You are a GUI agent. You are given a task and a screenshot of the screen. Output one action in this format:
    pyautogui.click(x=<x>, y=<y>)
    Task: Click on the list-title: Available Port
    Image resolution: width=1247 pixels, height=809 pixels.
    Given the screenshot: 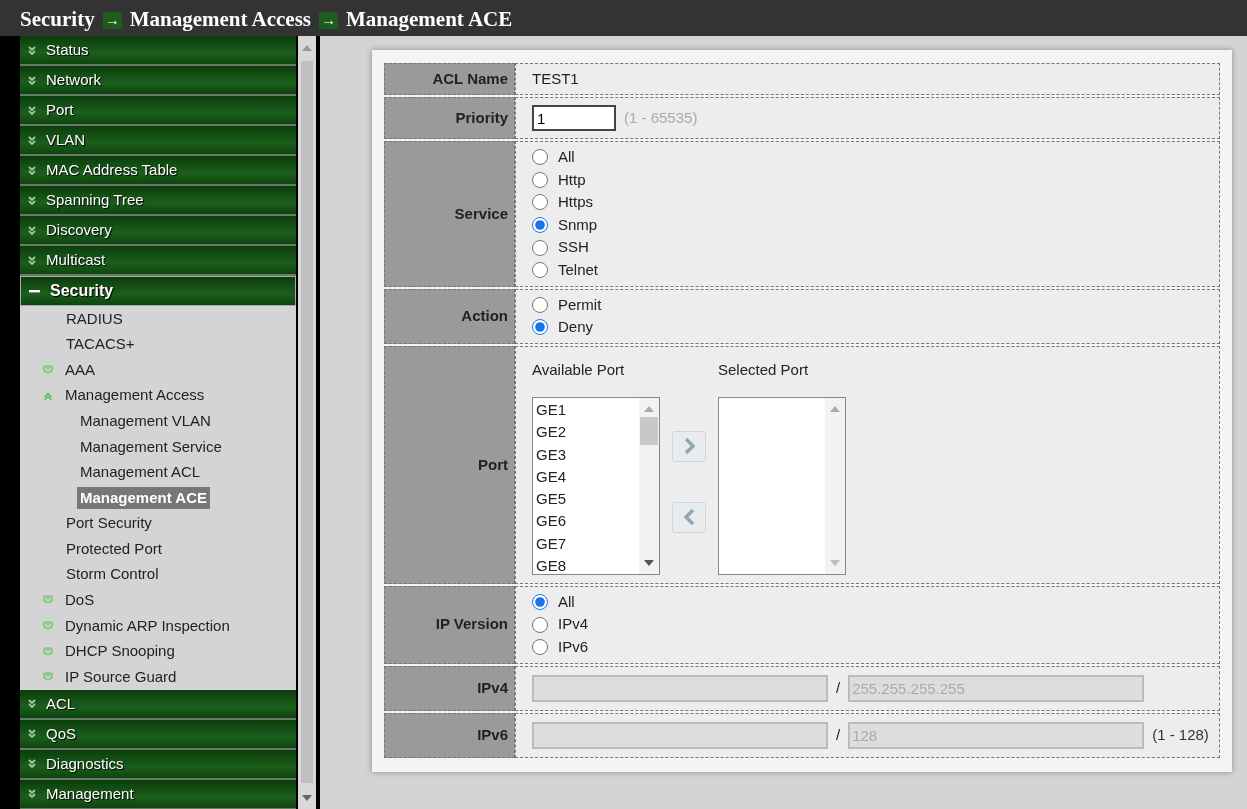 What is the action you would take?
    pyautogui.click(x=579, y=369)
    